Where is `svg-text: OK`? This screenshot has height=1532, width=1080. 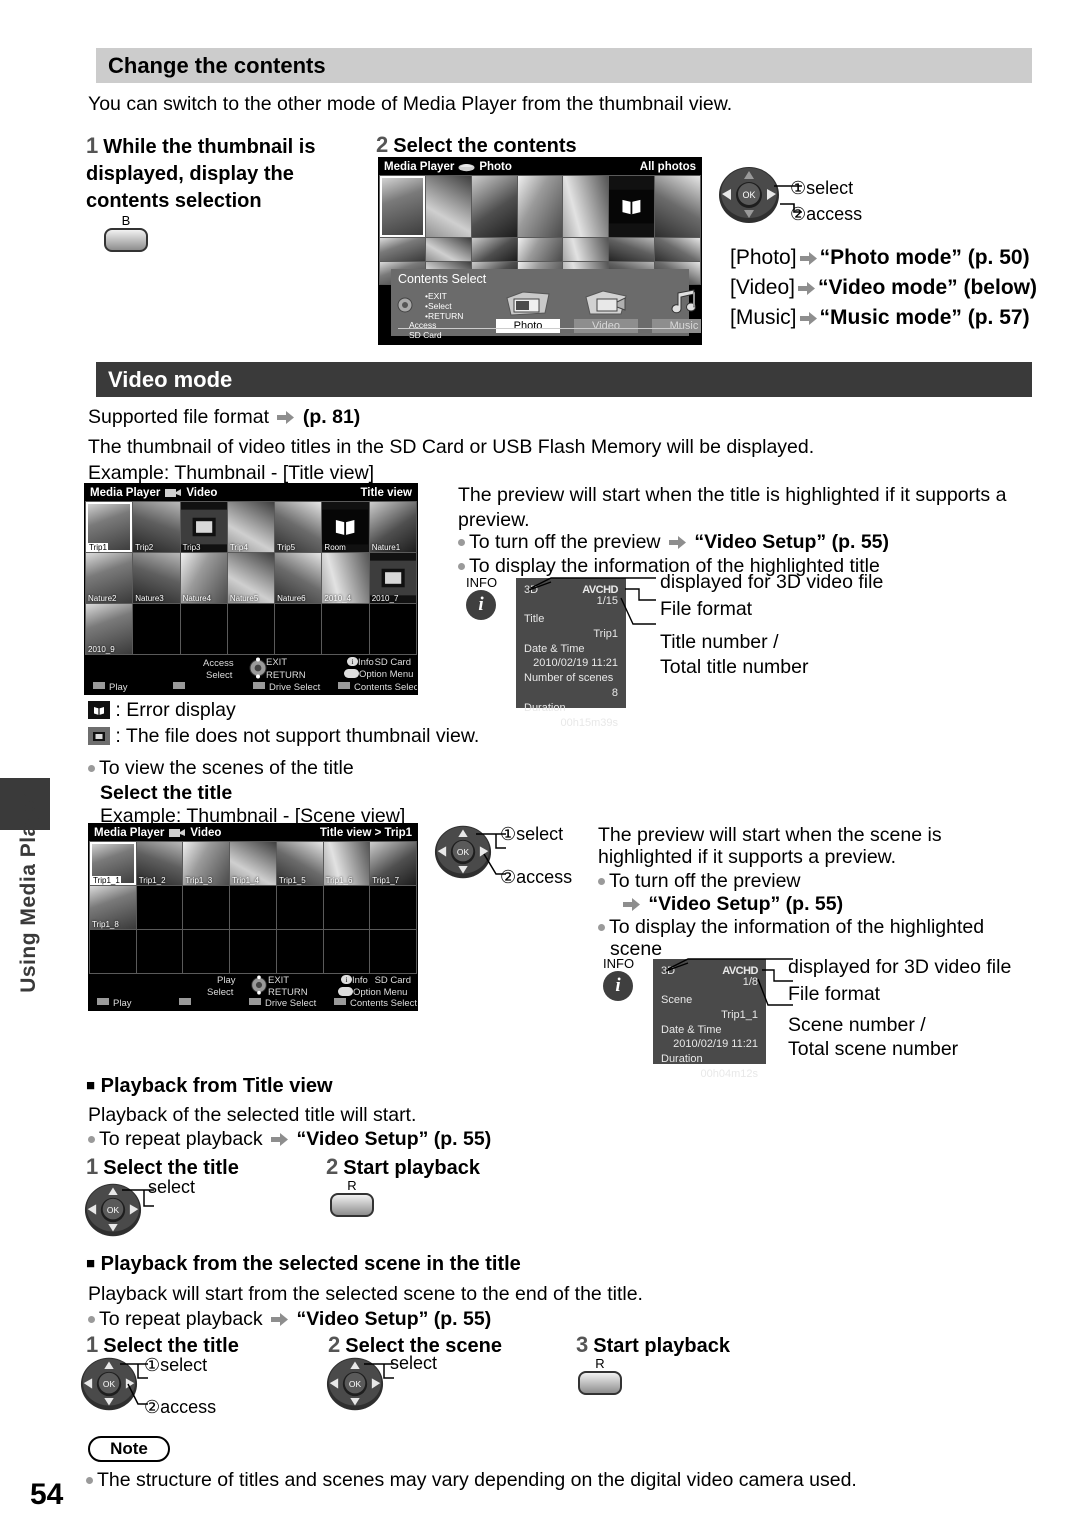 svg-text: OK is located at coordinates (748, 195).